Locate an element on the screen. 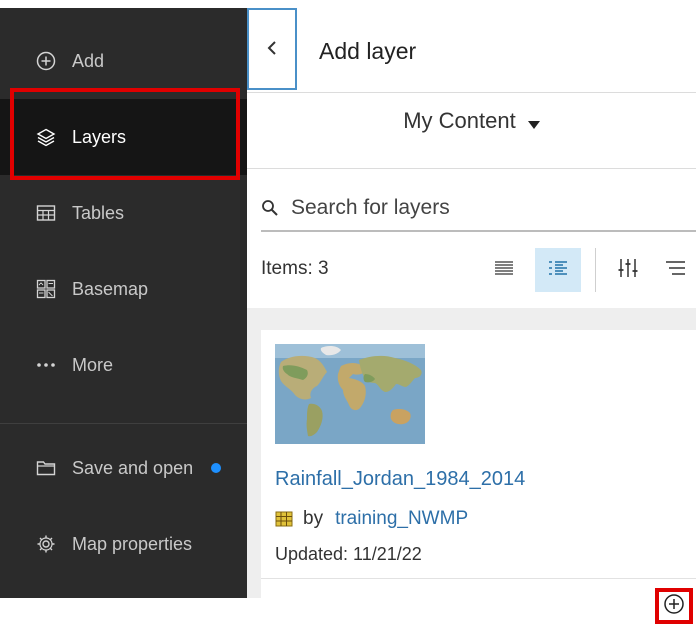  detail-list-icon is located at coordinates (558, 270).